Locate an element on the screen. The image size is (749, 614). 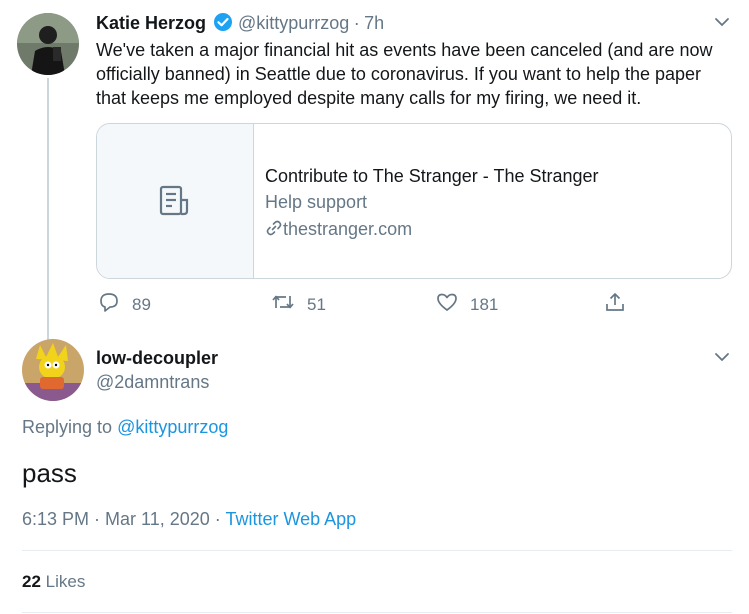
reply-icon is located at coordinates (109, 304).